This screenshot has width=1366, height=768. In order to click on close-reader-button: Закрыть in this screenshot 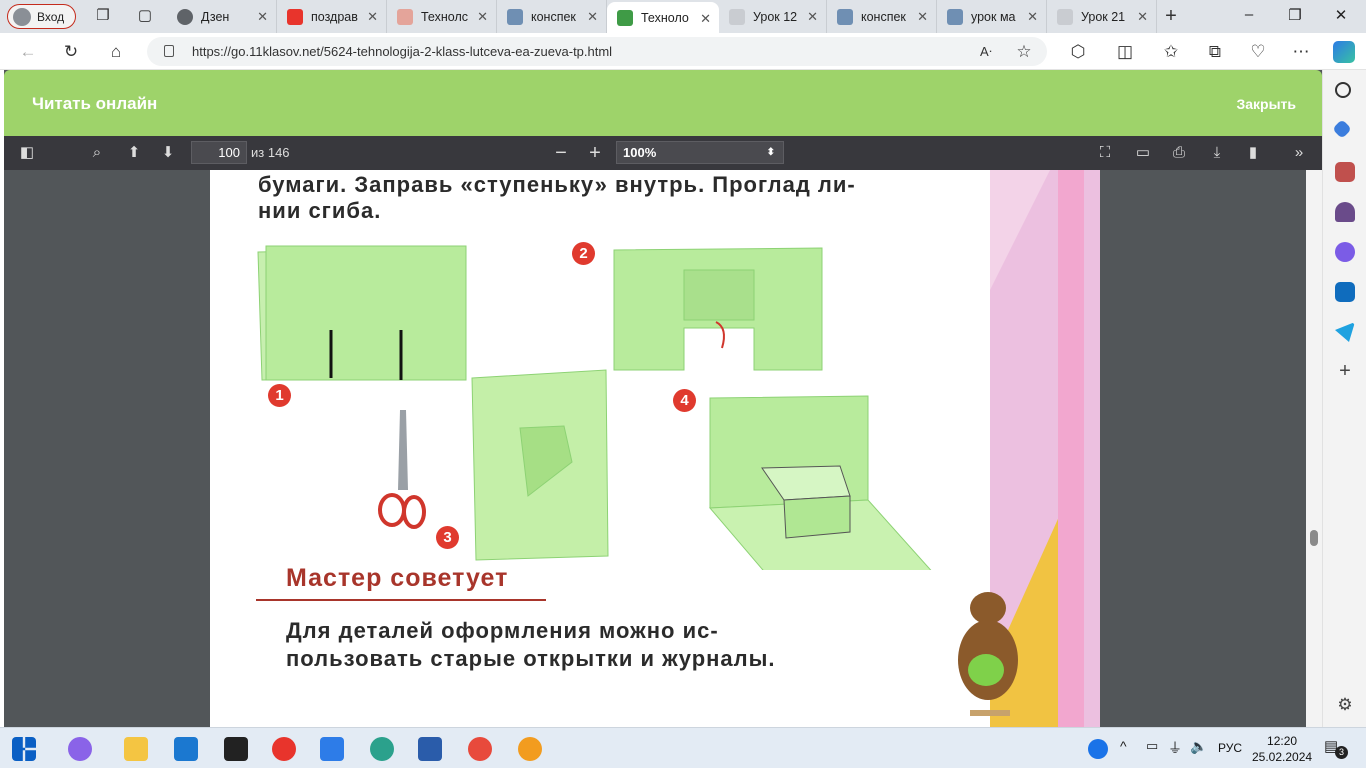, I will do `click(1266, 104)`.